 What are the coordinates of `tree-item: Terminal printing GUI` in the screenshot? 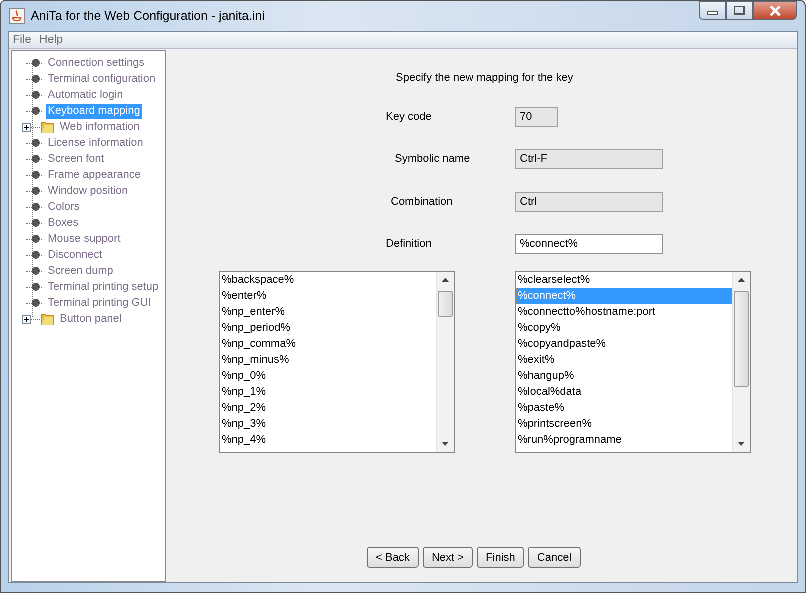 It's located at (100, 303).